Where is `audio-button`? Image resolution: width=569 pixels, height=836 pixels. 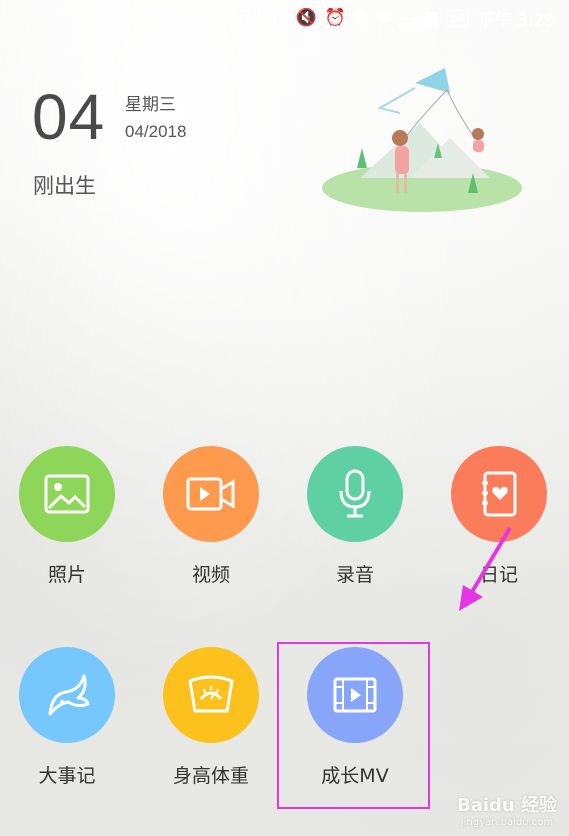 audio-button is located at coordinates (355, 494).